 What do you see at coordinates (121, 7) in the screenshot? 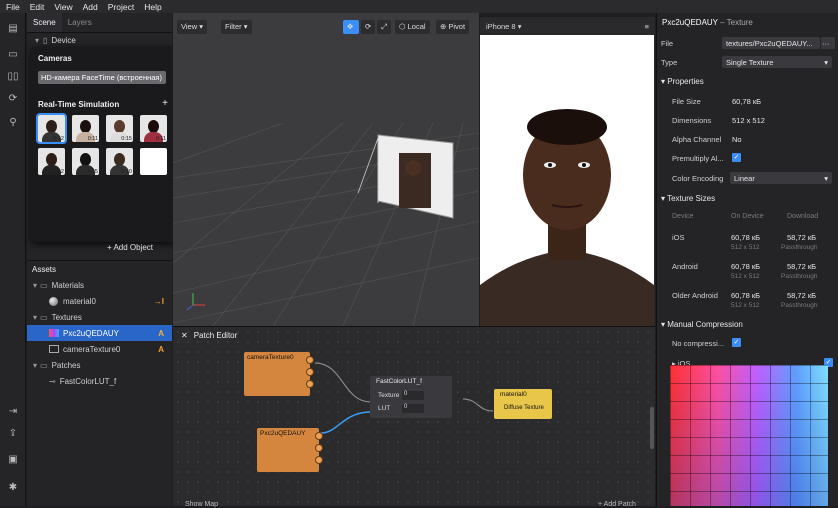
I see `menu-project: Project` at bounding box center [121, 7].